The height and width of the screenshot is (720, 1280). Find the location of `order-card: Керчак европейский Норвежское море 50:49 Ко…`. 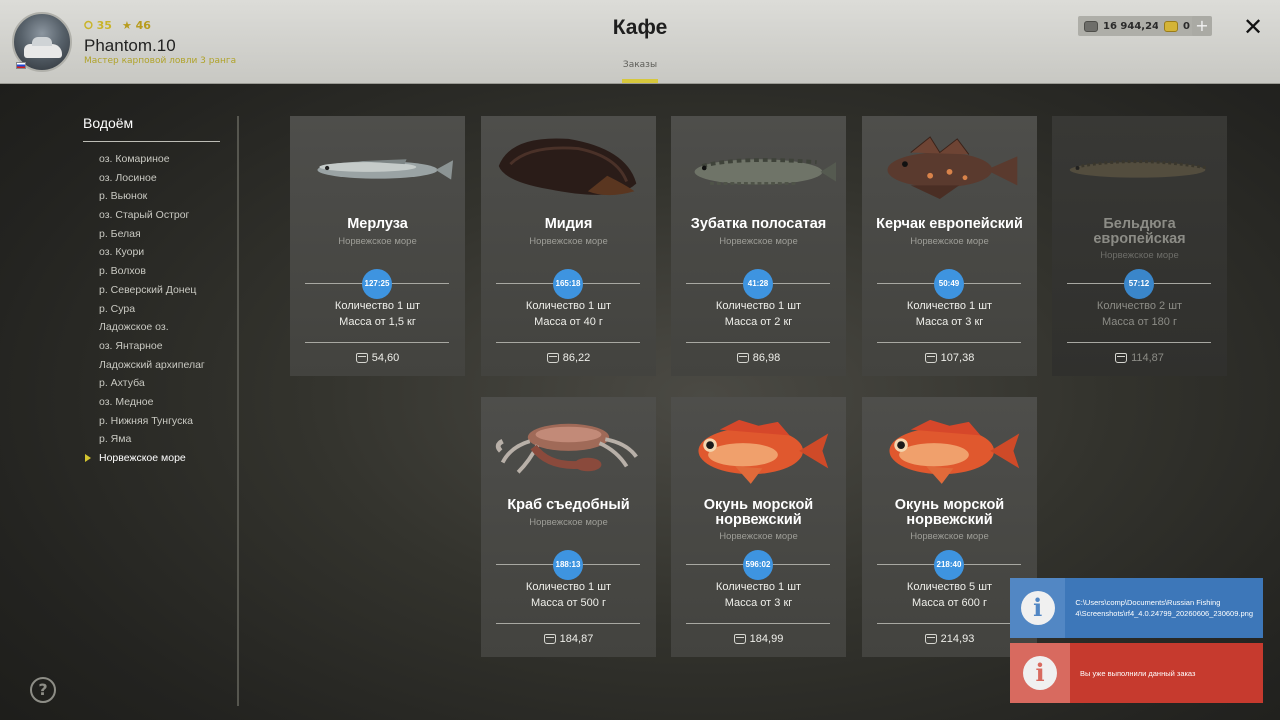

order-card: Керчак европейский Норвежское море 50:49 Ко… is located at coordinates (949, 246).